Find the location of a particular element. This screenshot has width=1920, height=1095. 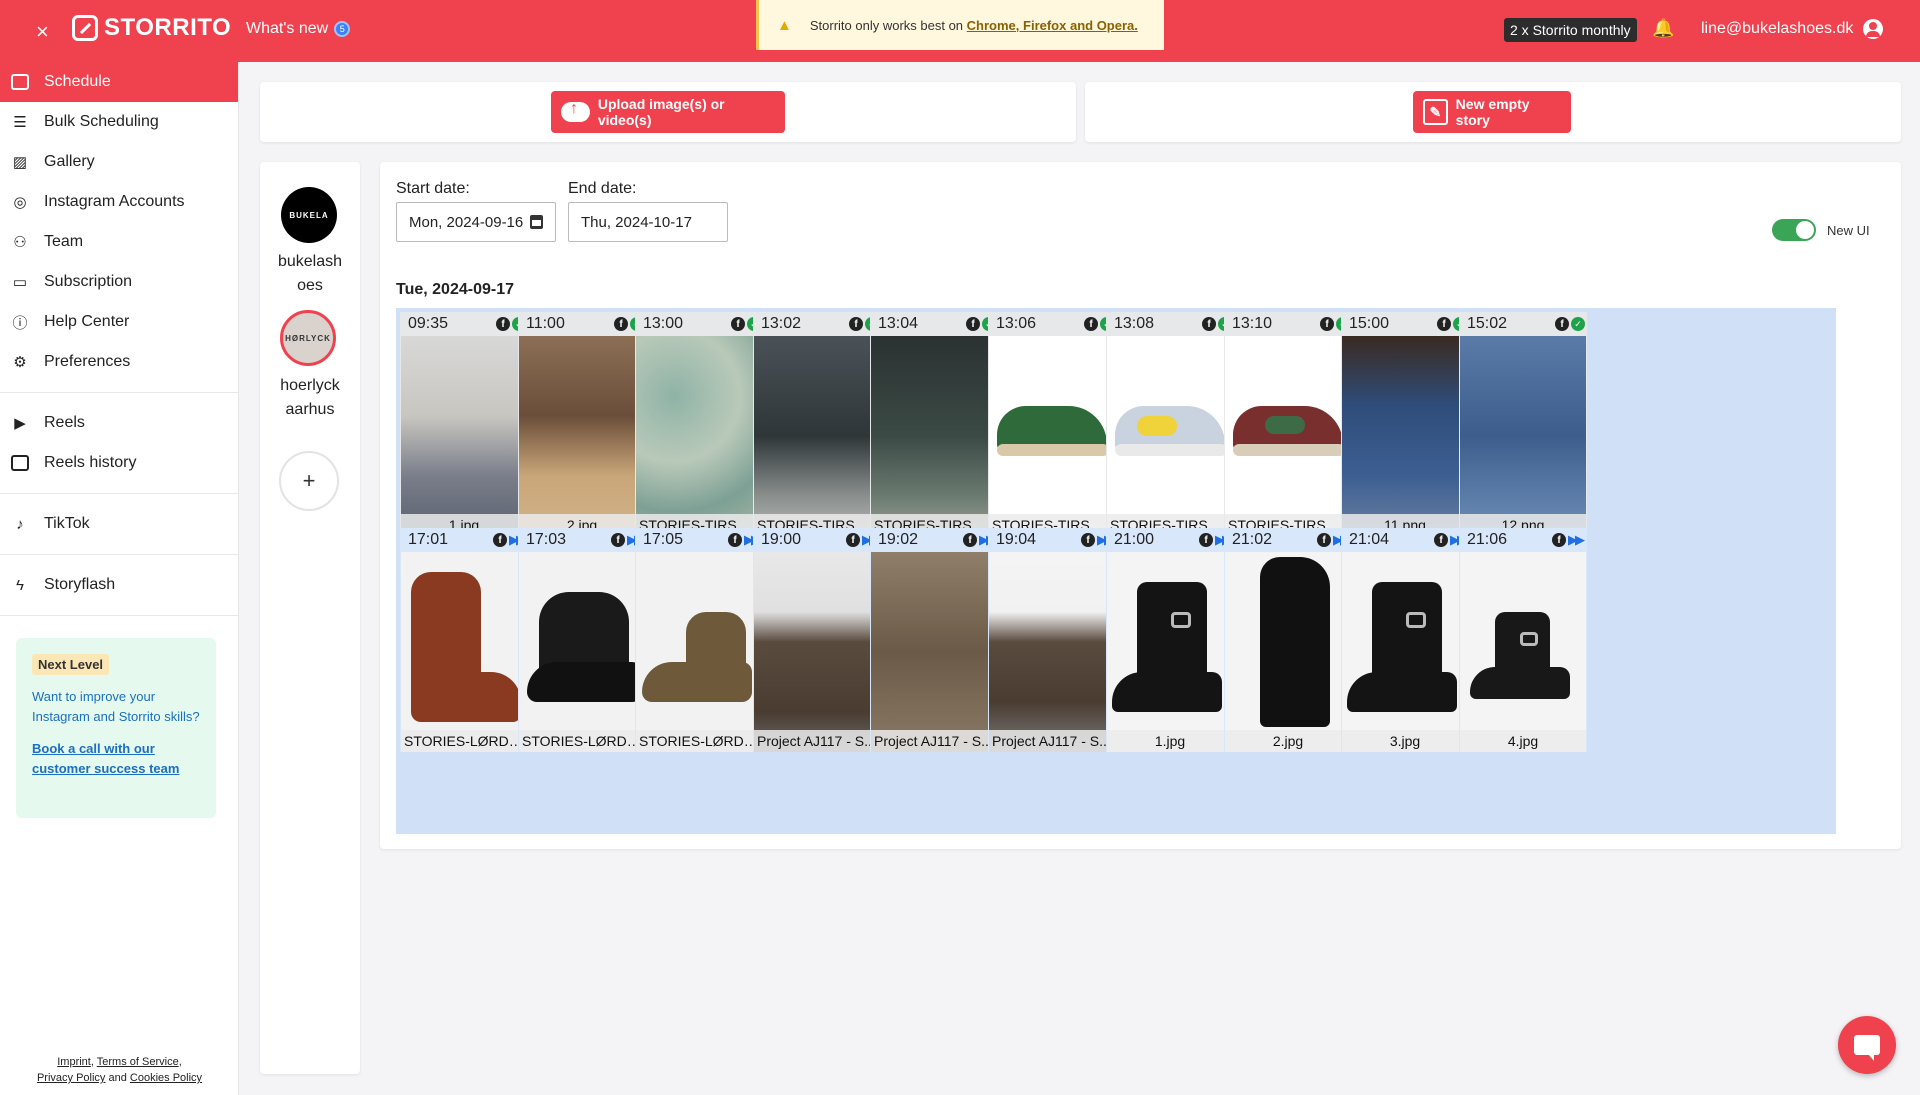

story-slot: 21:02 f ▶▶ 2.jpg is located at coordinates (1288, 640).